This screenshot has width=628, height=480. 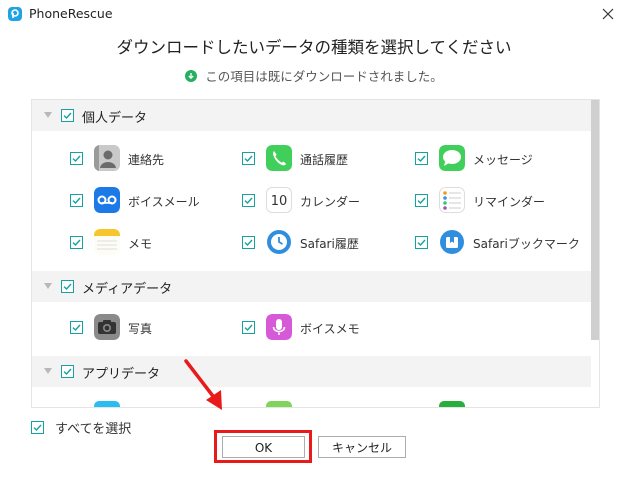 I want to click on section-checkbox-personal, so click(x=67, y=115).